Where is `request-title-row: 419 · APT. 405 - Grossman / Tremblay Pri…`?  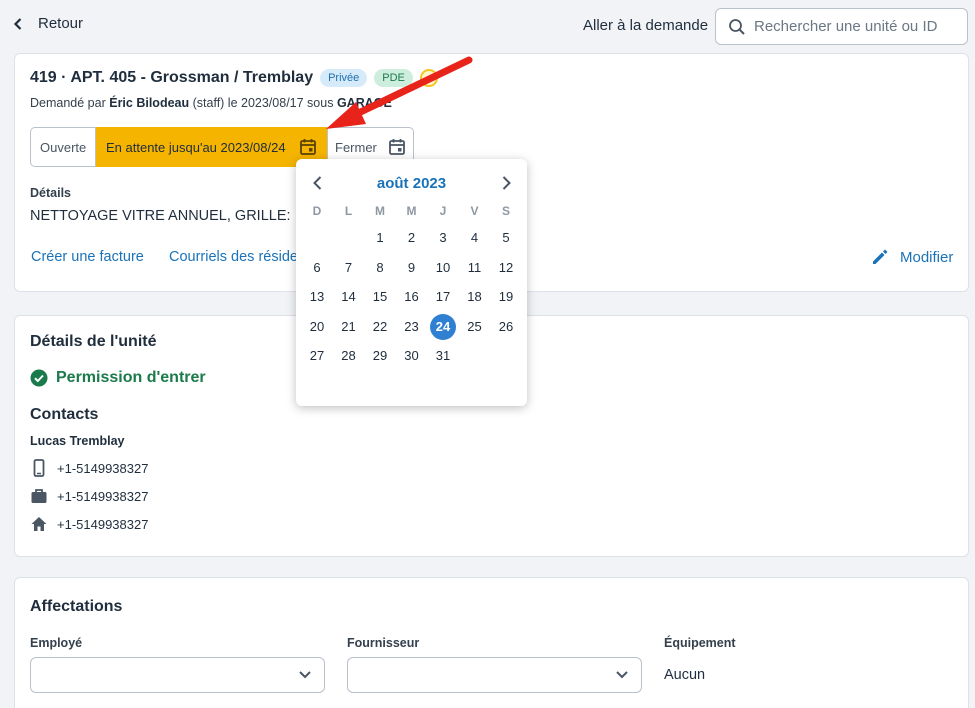 request-title-row: 419 · APT. 405 - Grossman / Tremblay Pri… is located at coordinates (234, 78).